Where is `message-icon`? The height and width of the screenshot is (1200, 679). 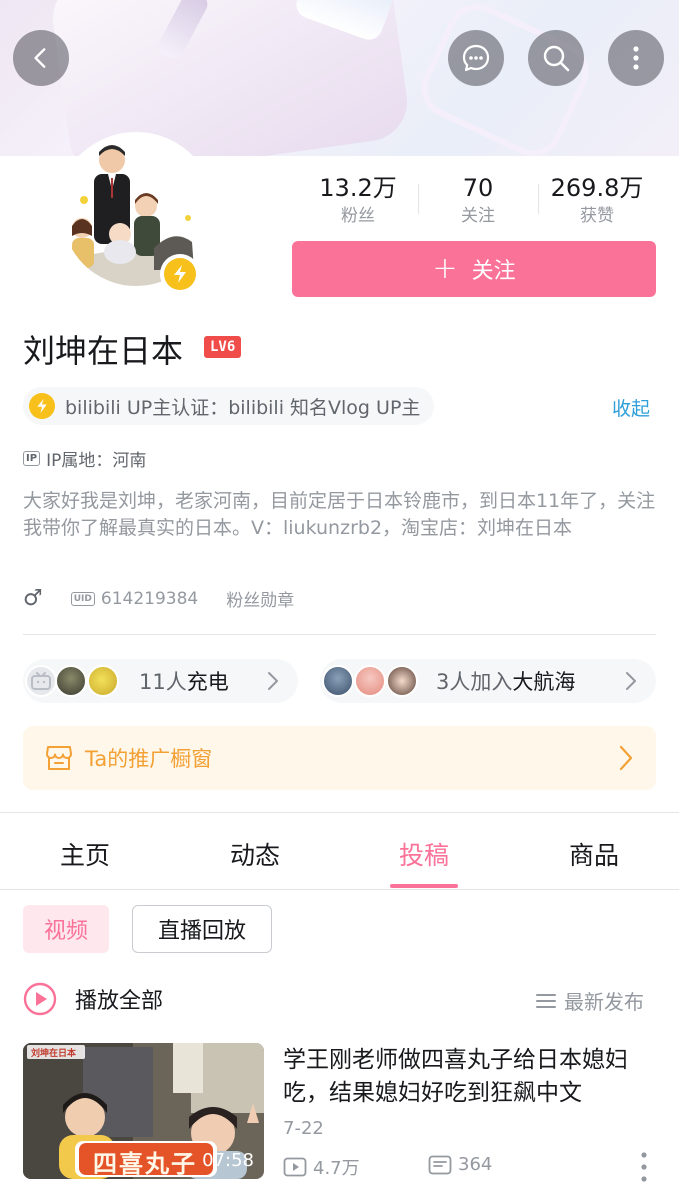
message-icon is located at coordinates (476, 58).